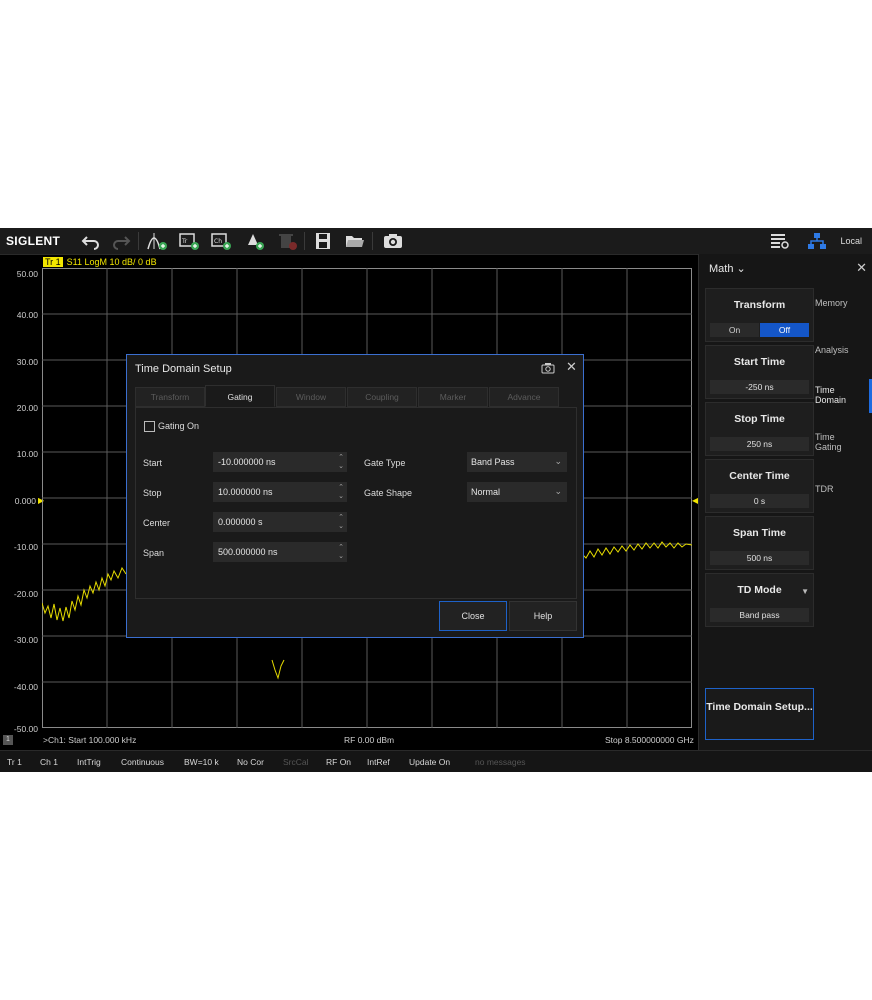  I want to click on span-time-softkey: Span Time 500 ns, so click(759, 543).